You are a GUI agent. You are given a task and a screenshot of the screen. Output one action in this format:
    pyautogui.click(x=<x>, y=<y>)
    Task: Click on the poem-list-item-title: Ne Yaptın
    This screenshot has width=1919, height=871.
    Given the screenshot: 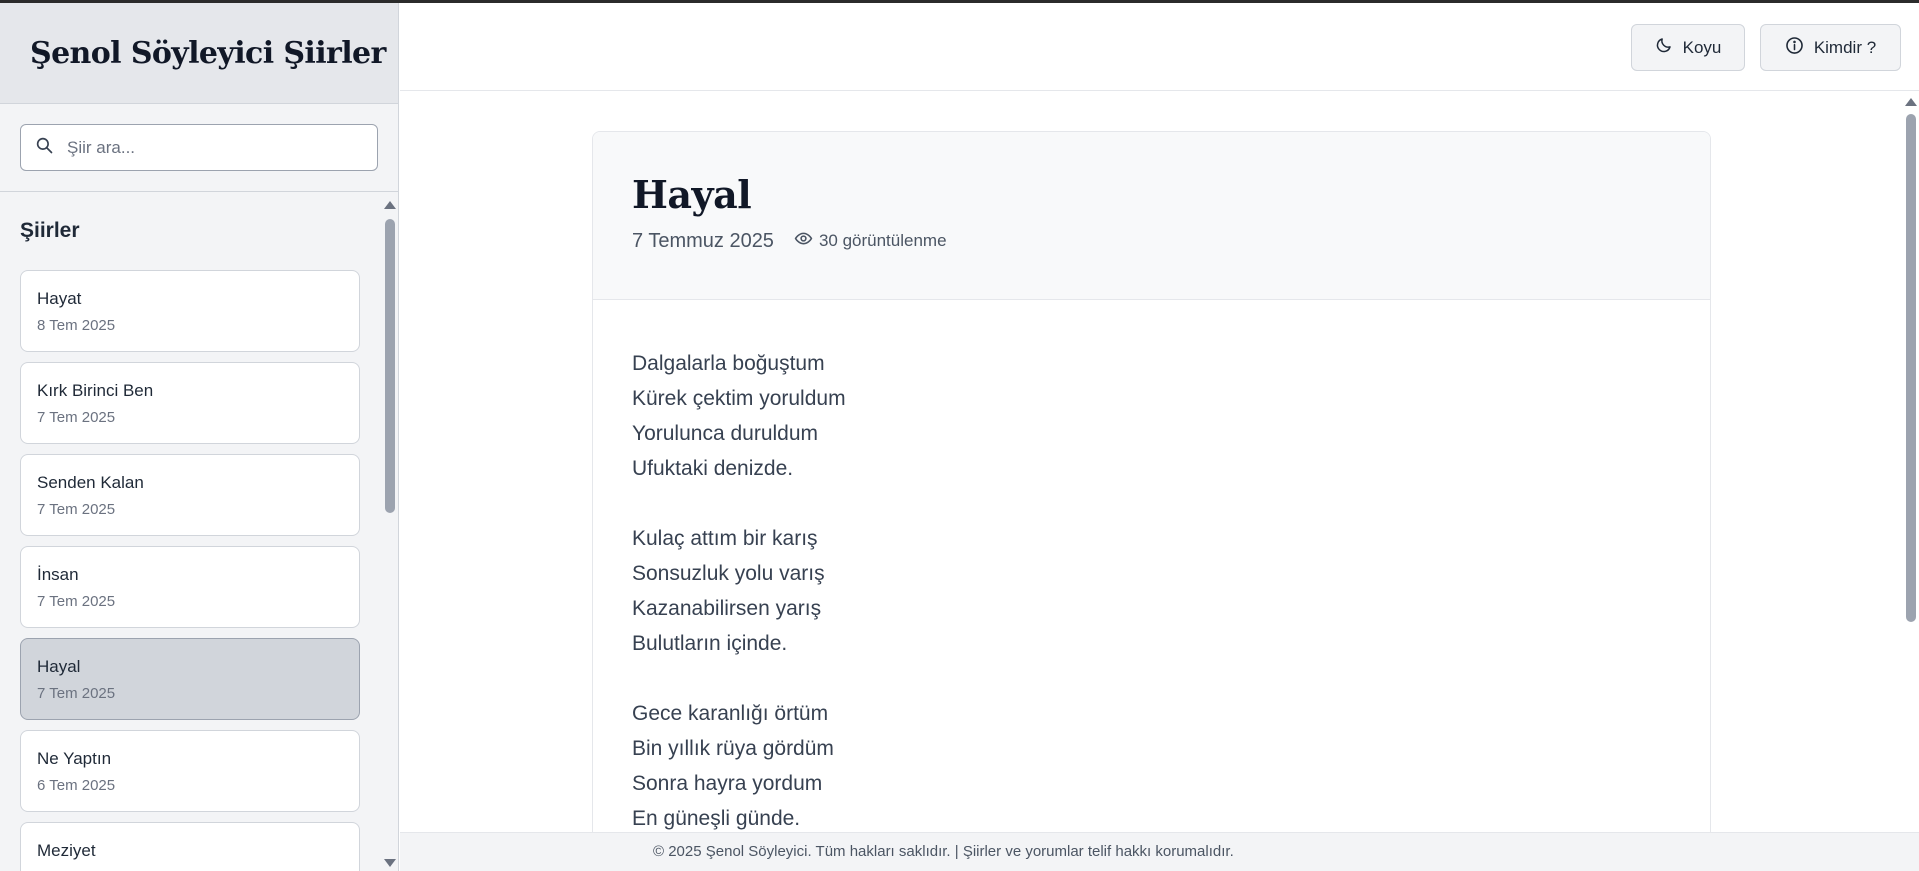 What is the action you would take?
    pyautogui.click(x=74, y=758)
    